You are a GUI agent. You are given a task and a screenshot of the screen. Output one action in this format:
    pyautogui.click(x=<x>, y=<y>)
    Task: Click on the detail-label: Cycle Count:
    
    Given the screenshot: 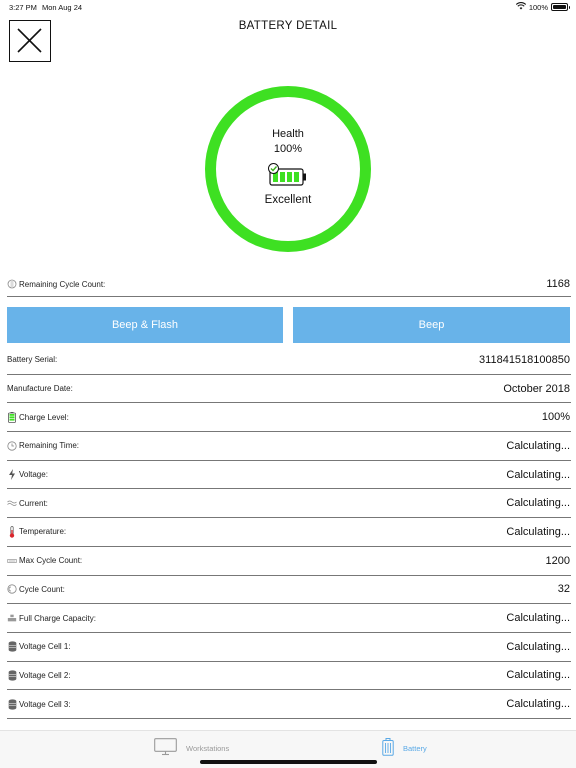 What is the action you would take?
    pyautogui.click(x=42, y=589)
    